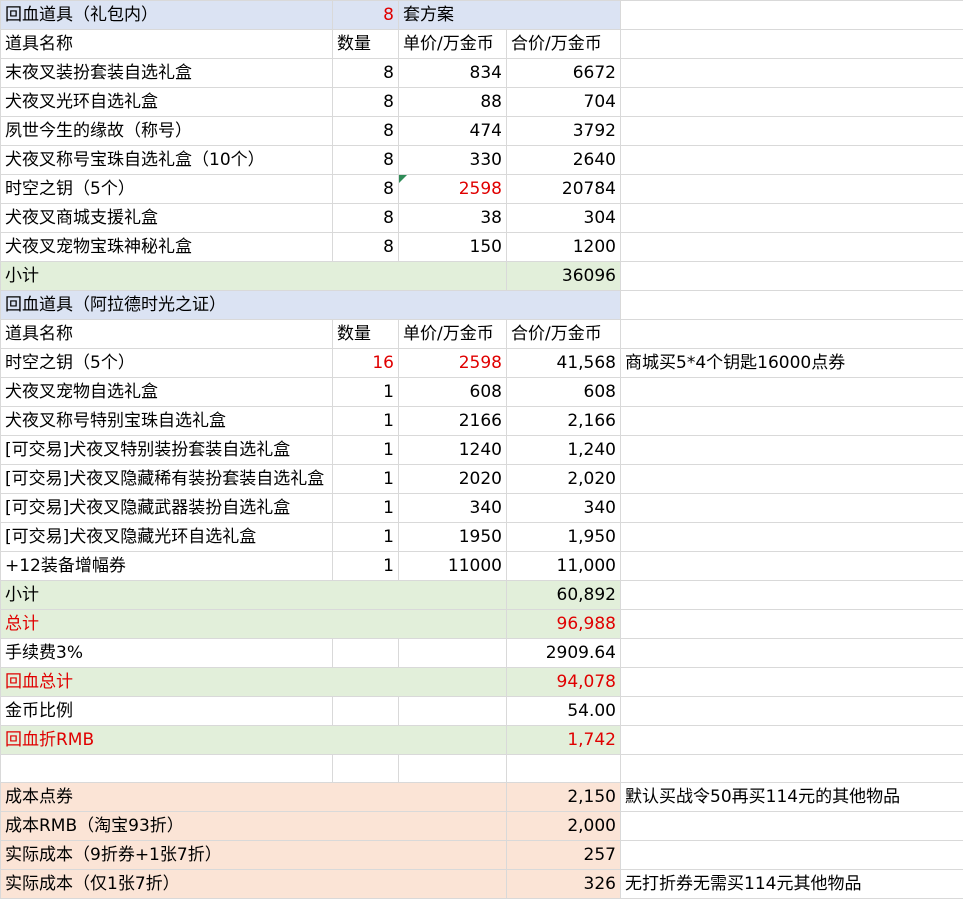  What do you see at coordinates (452, 421) in the screenshot?
I see `item-unit-price: 2166` at bounding box center [452, 421].